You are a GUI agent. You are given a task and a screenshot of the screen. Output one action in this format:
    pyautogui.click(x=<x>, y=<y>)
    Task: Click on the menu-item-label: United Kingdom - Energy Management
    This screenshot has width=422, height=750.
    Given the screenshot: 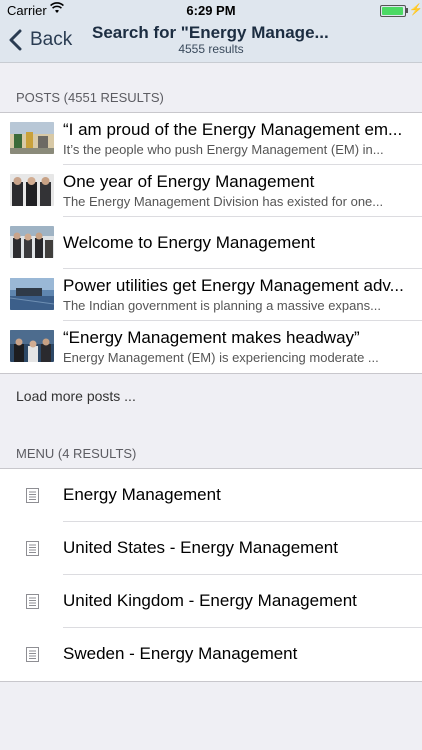 What is the action you would take?
    pyautogui.click(x=210, y=600)
    